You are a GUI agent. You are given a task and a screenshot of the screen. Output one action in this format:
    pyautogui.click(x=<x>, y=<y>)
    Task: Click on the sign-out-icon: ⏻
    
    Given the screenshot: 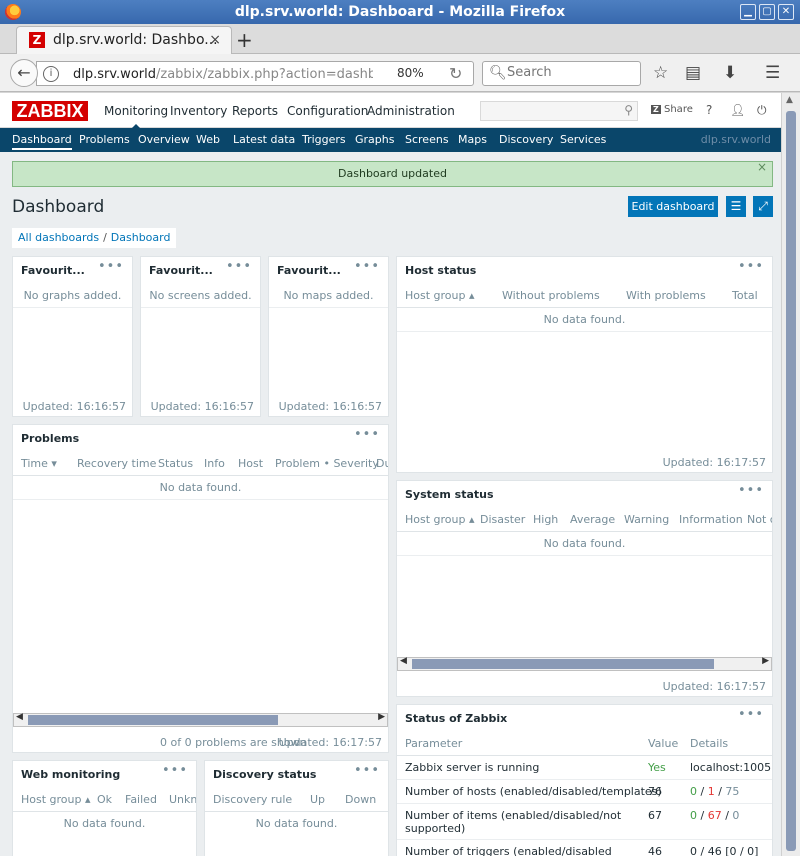 What is the action you would take?
    pyautogui.click(x=762, y=110)
    